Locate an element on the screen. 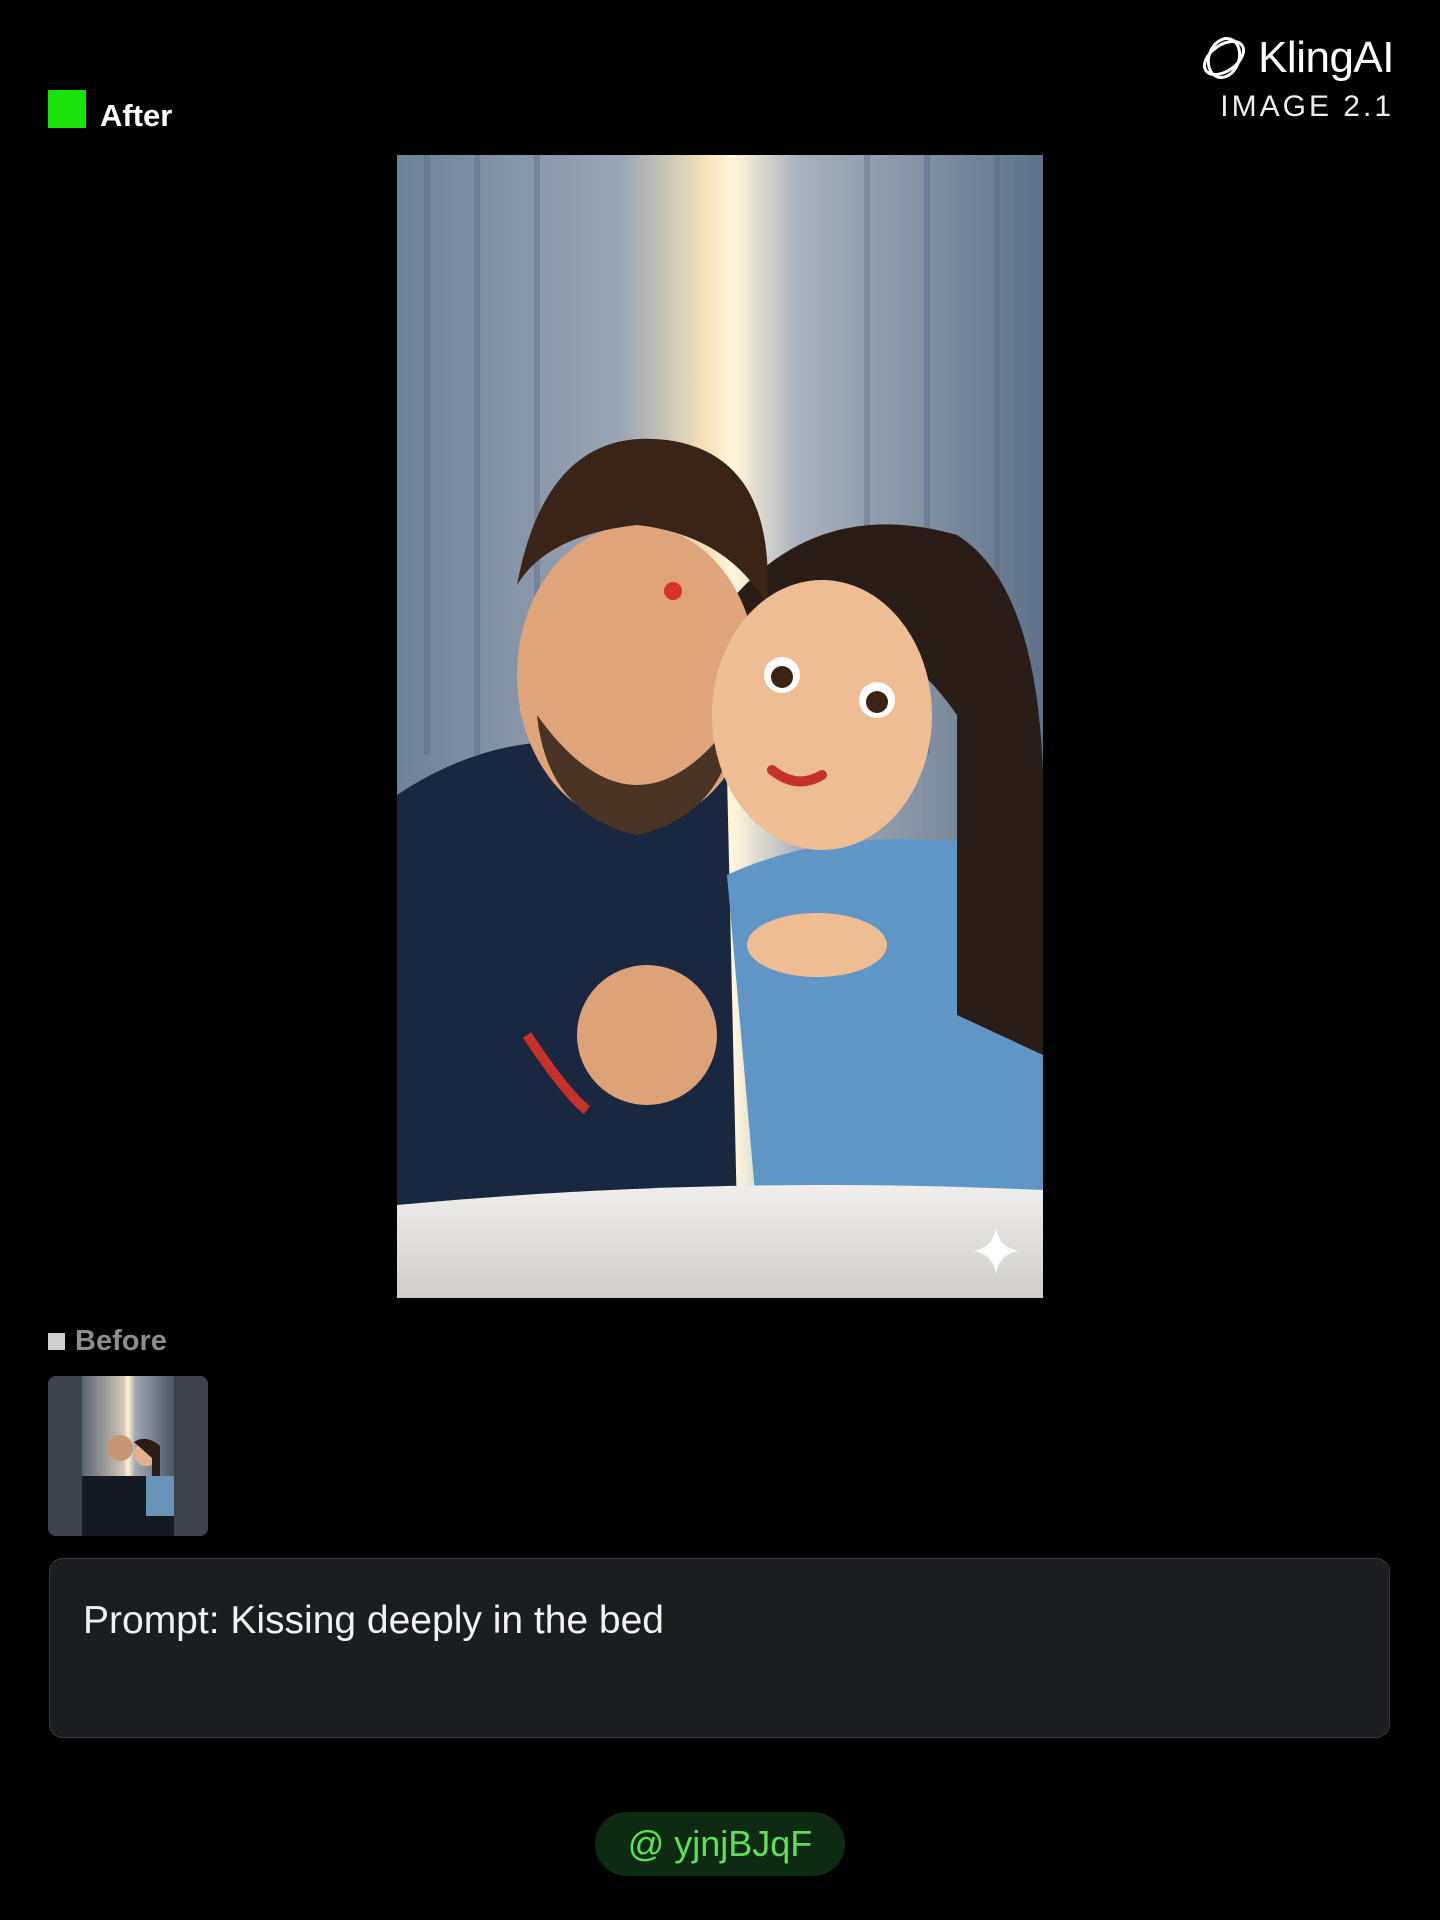 The width and height of the screenshot is (1440, 1920). before-thumbnail is located at coordinates (128, 1456).